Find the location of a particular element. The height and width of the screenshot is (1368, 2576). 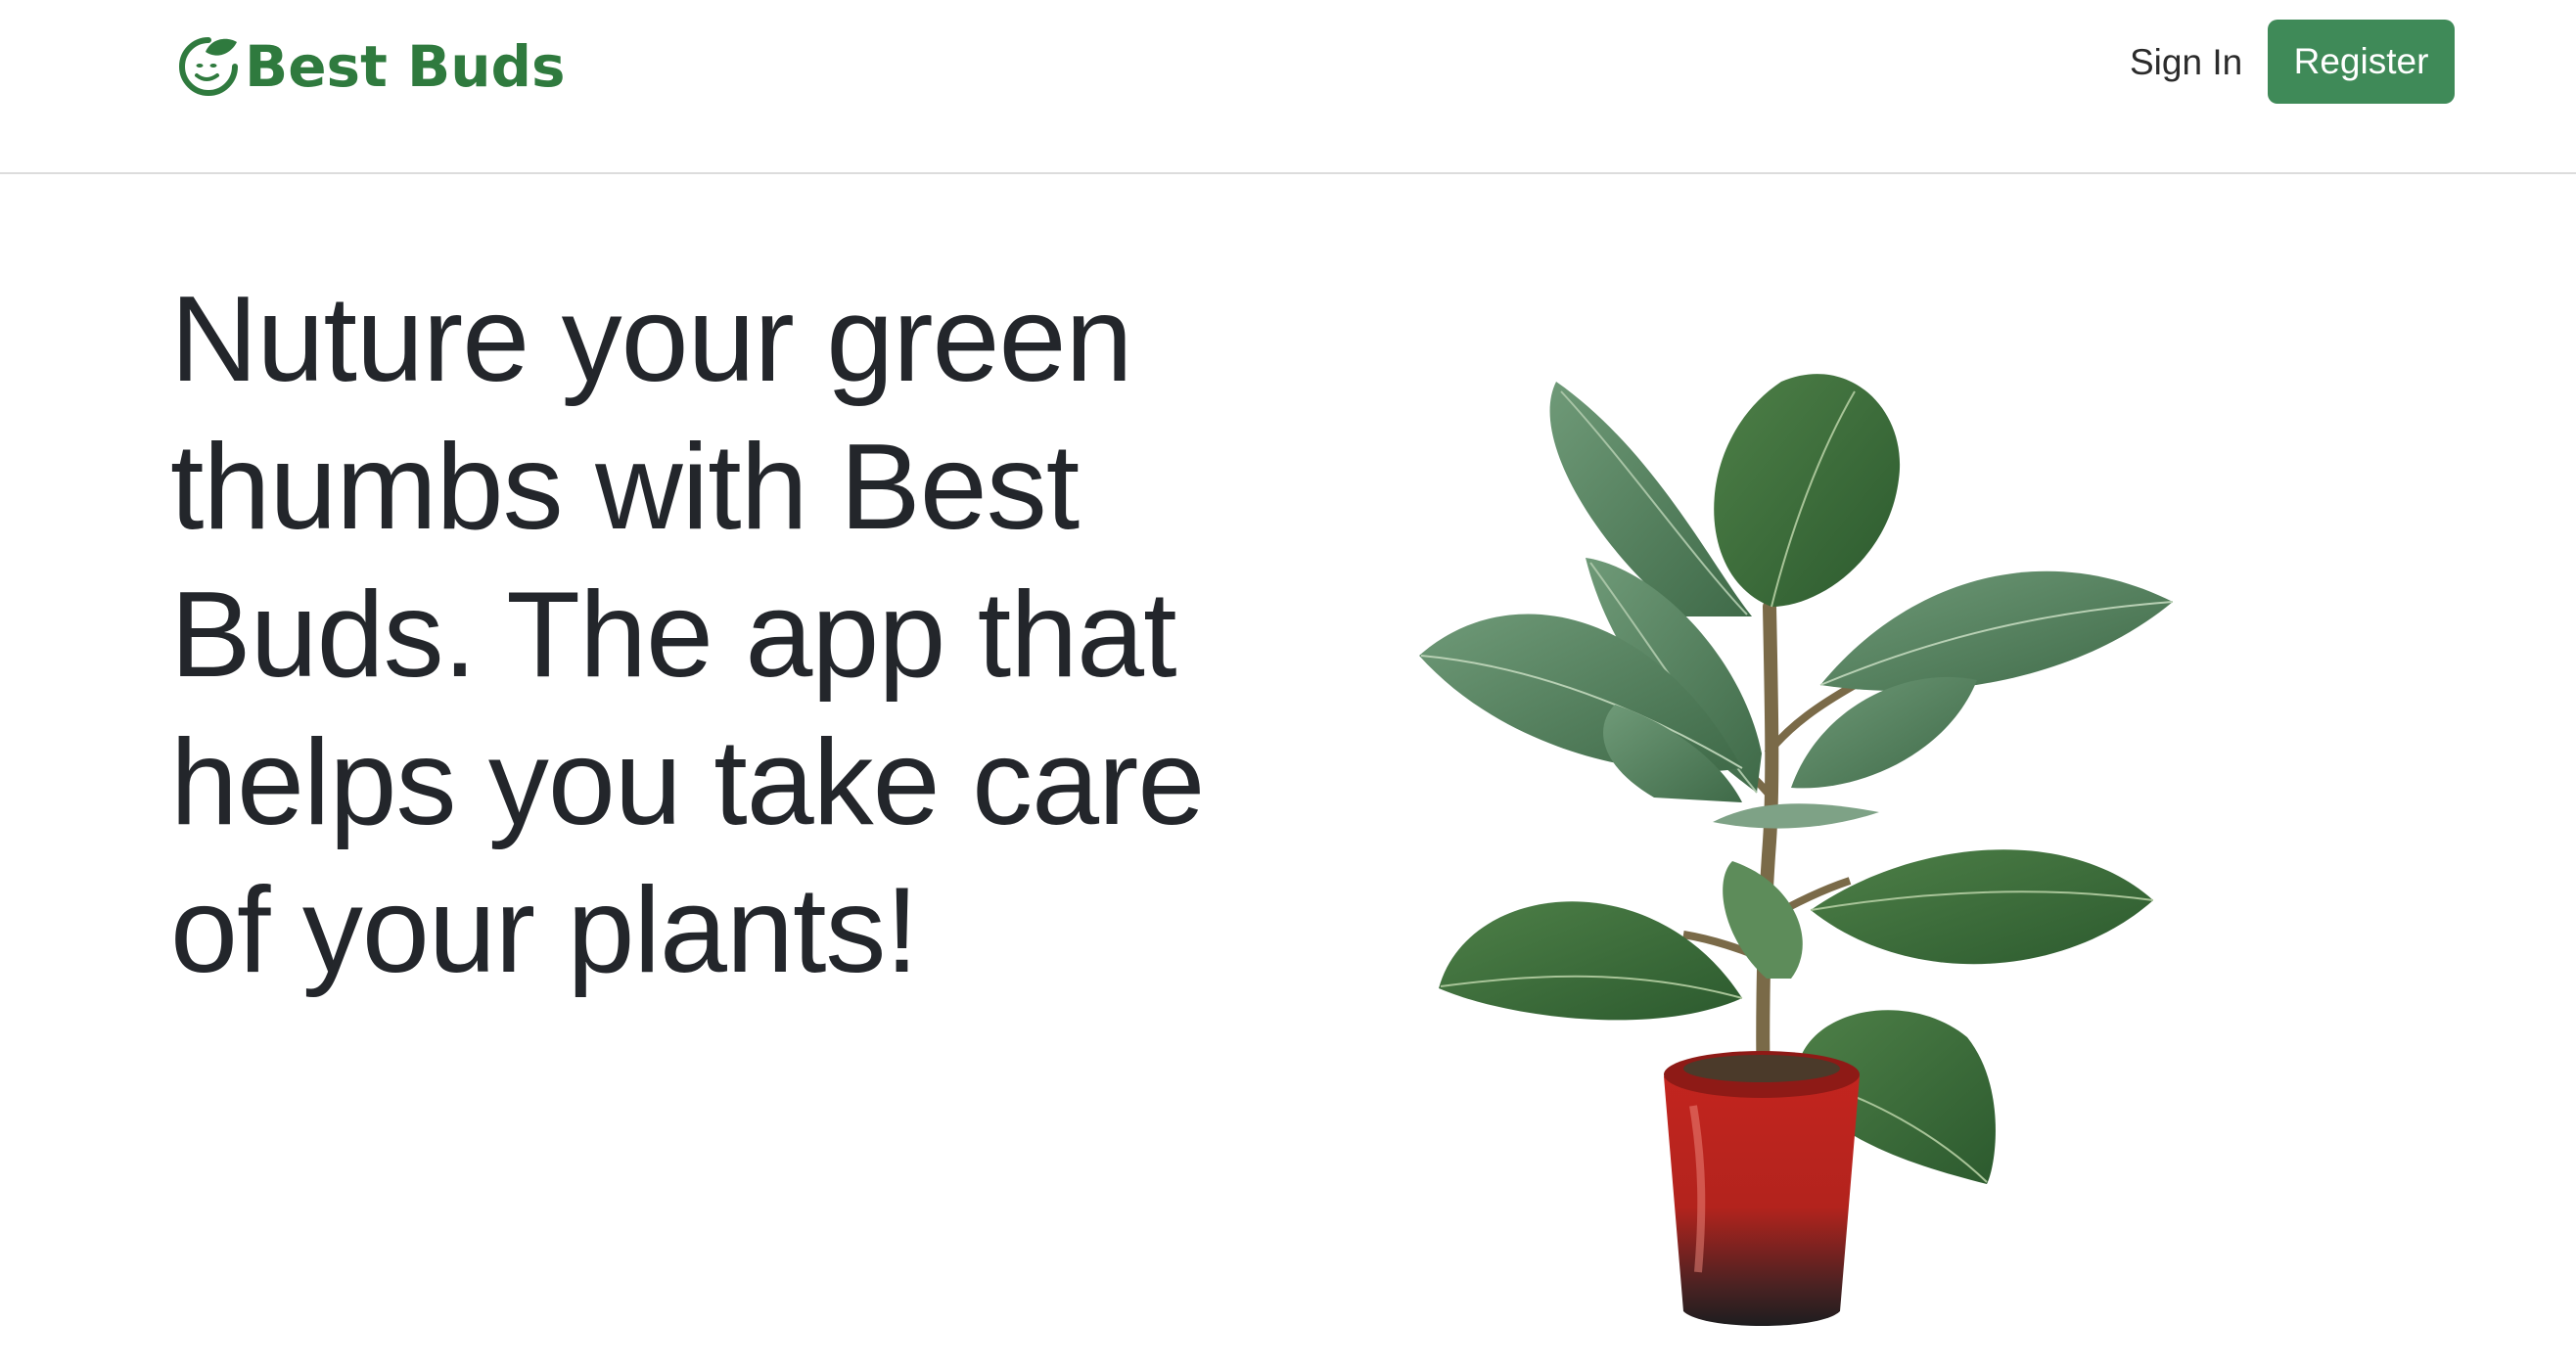

navbar: Best Buds Sign In Register is located at coordinates (1288, 87).